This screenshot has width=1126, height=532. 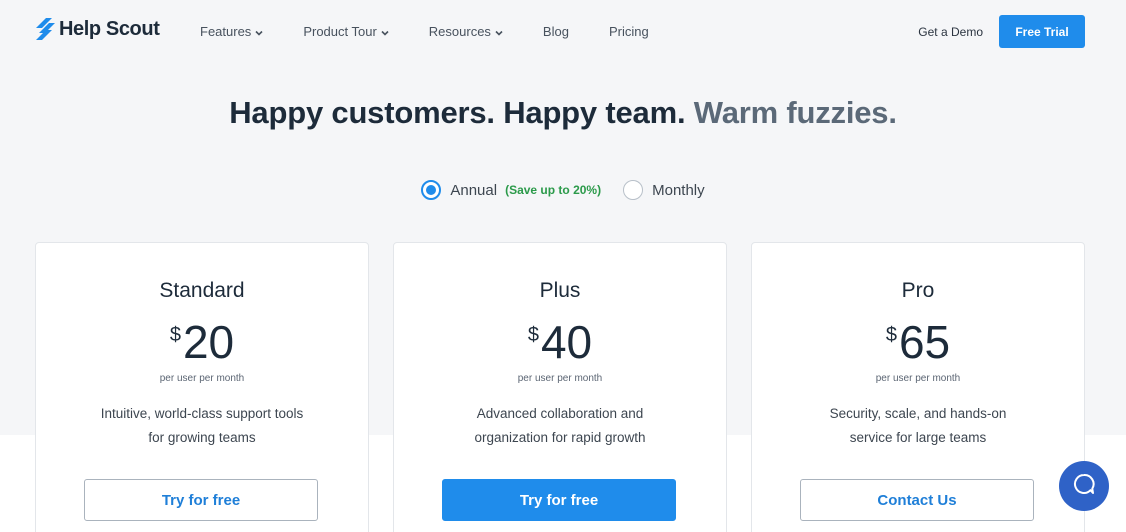 I want to click on standard-try-for-free-button: Try for free, so click(x=201, y=500).